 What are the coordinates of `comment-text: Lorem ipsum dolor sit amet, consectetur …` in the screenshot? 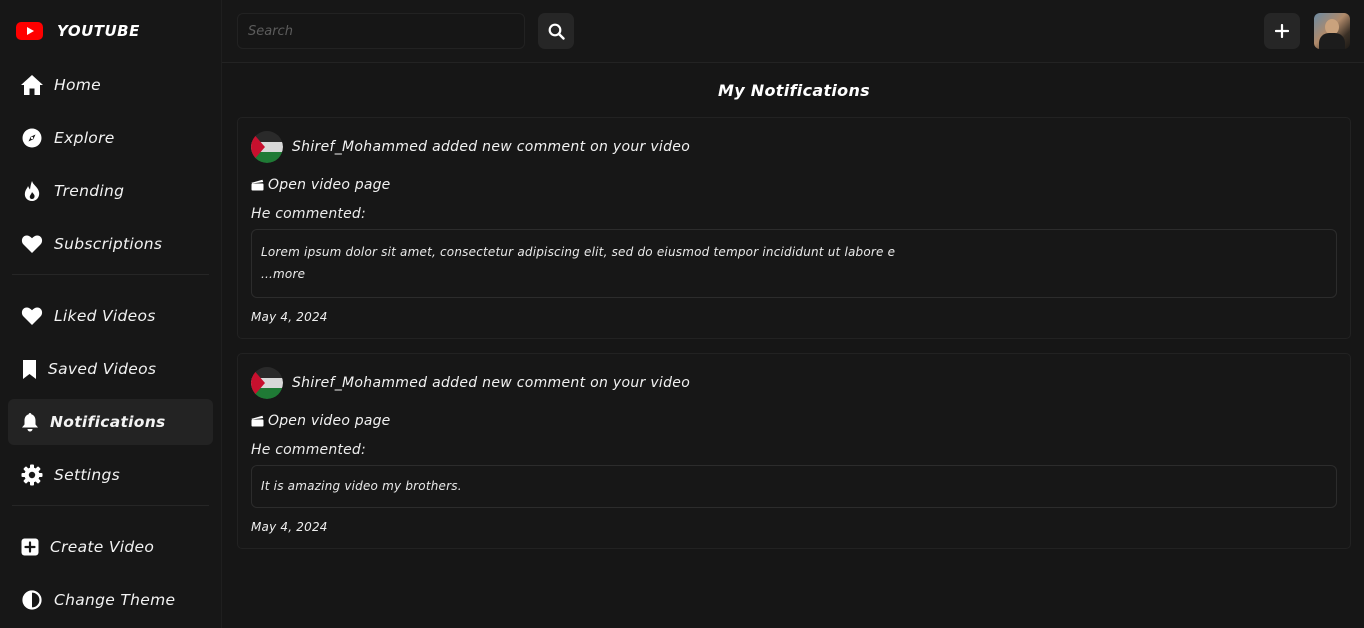 It's located at (578, 252).